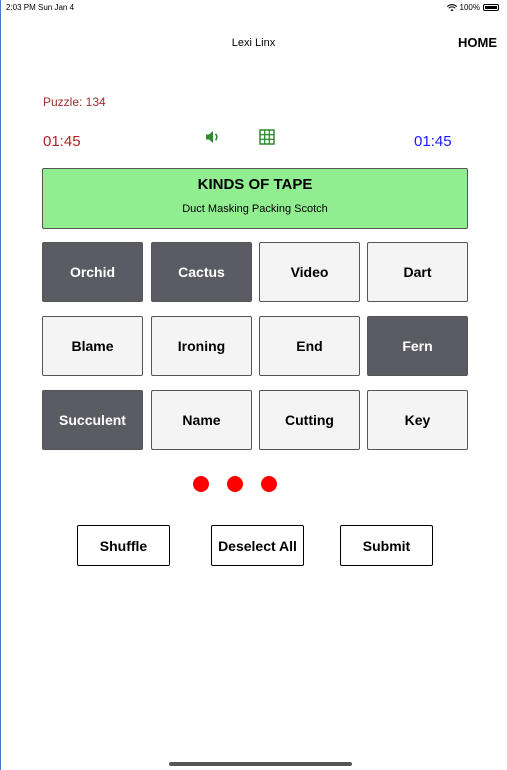 The image size is (507, 770). I want to click on speaker-icon, so click(213, 137).